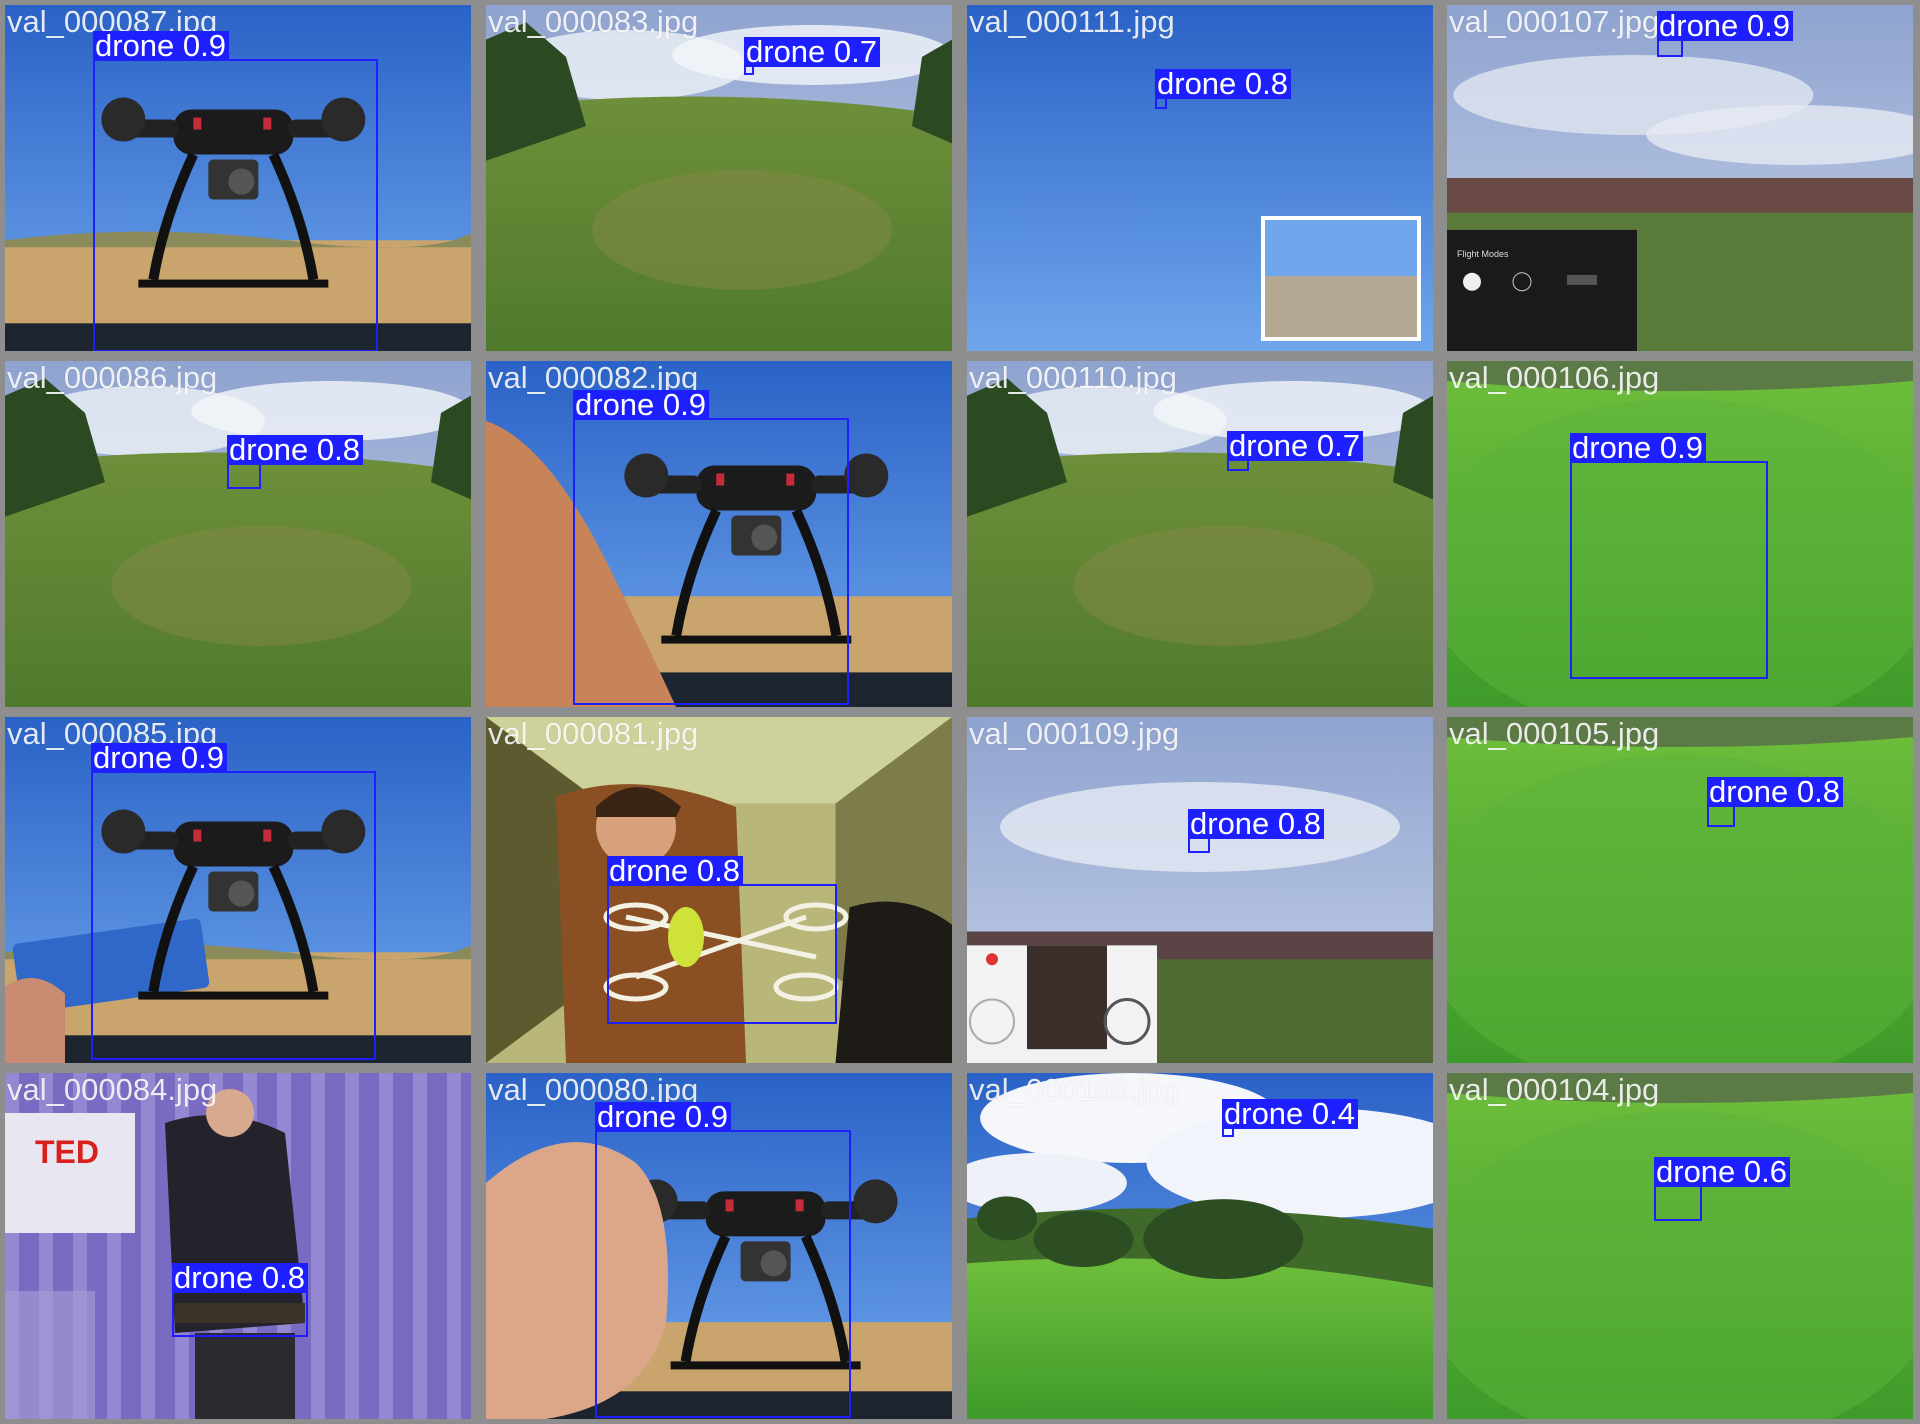 This screenshot has height=1424, width=1920. What do you see at coordinates (1680, 178) in the screenshot?
I see `image-tile: Flight Modes val_000107.jpg drone 0.9` at bounding box center [1680, 178].